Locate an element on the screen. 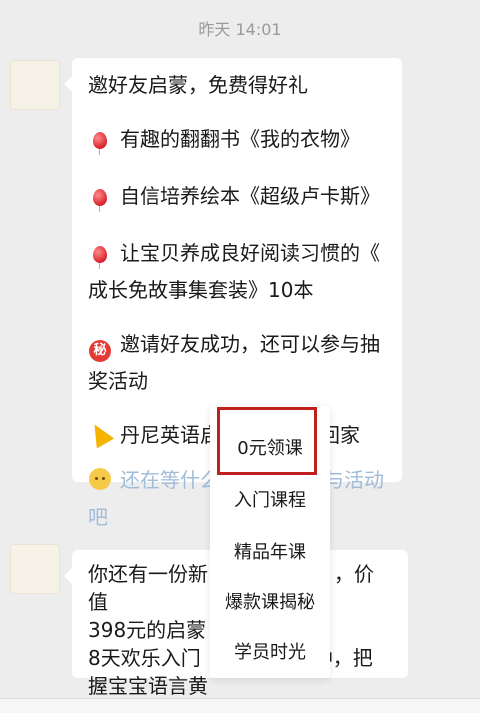 This screenshot has width=480, height=713. highlight-box is located at coordinates (267, 441).